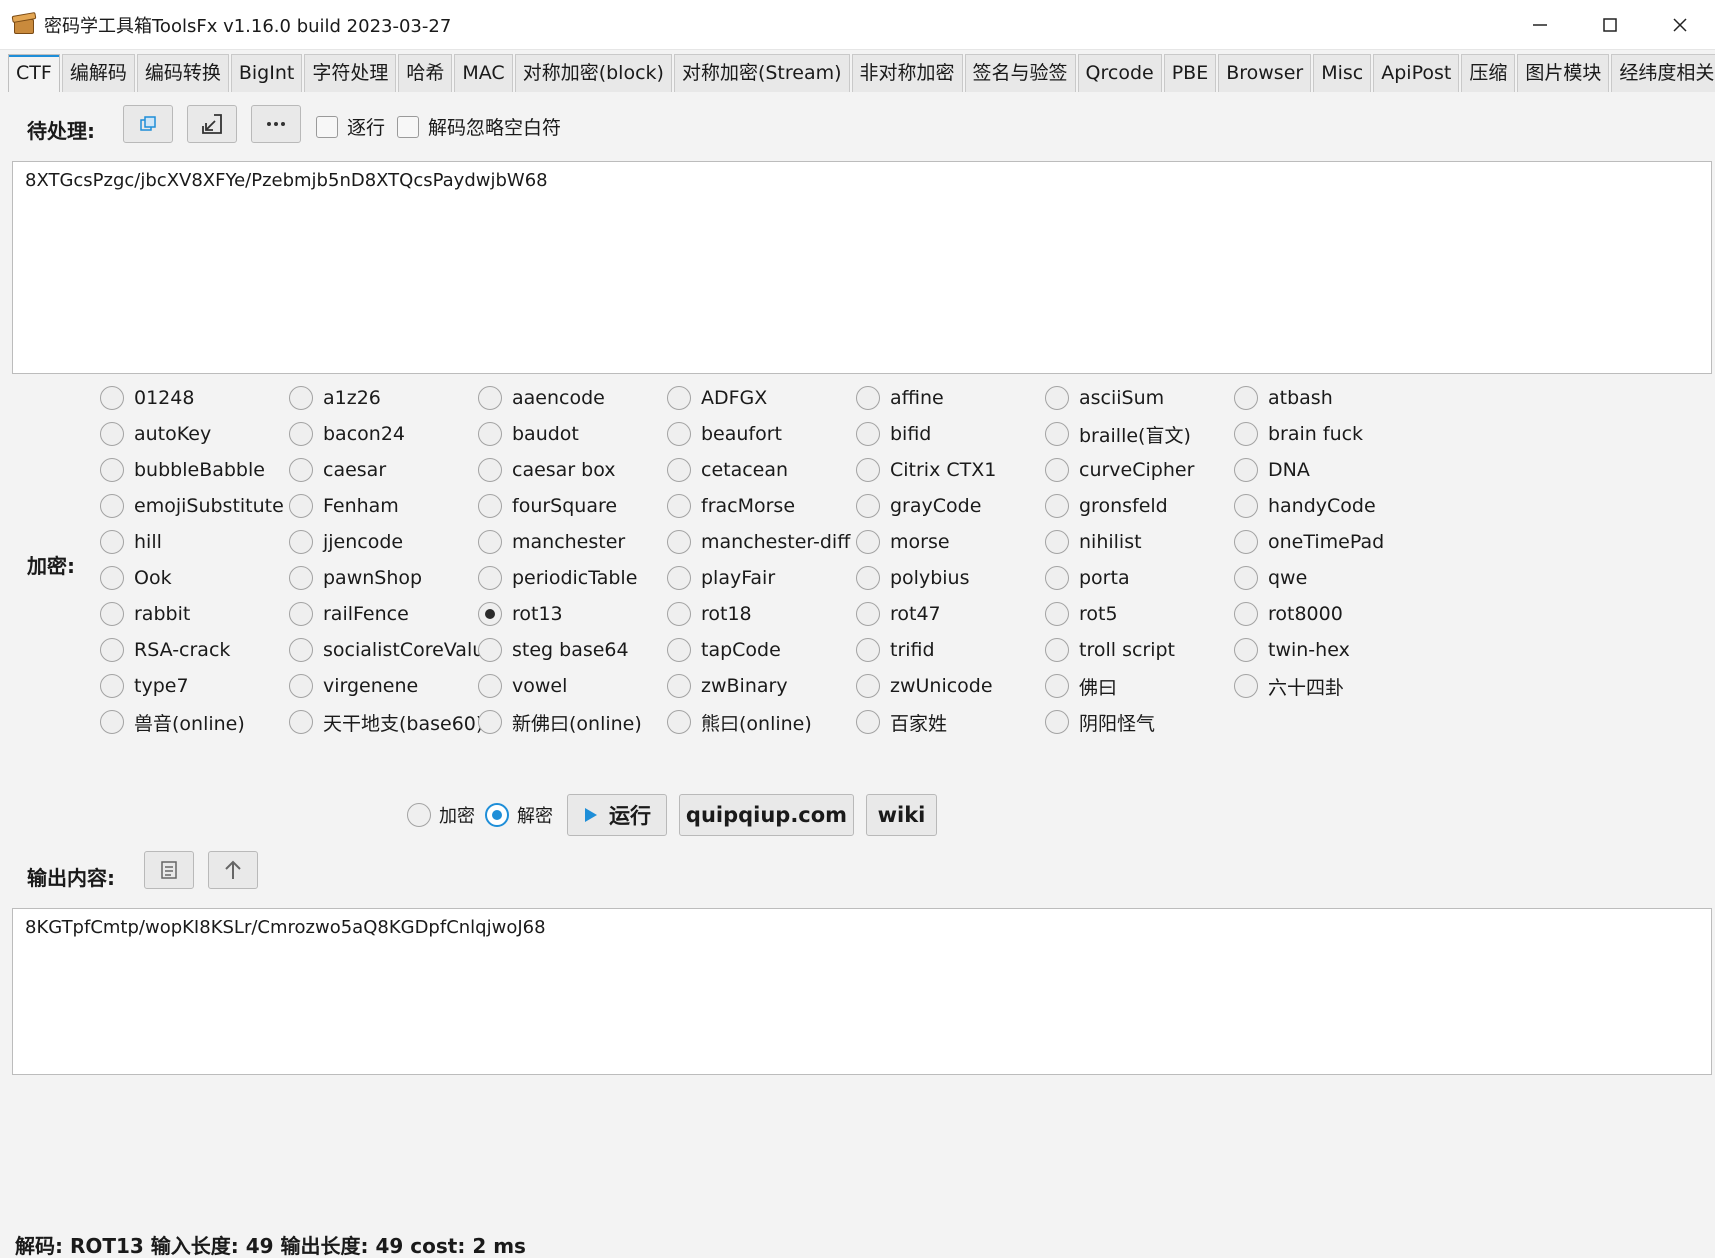  Describe the element at coordinates (572, 650) in the screenshot. I see `algorithm-radio: steg base64` at that location.